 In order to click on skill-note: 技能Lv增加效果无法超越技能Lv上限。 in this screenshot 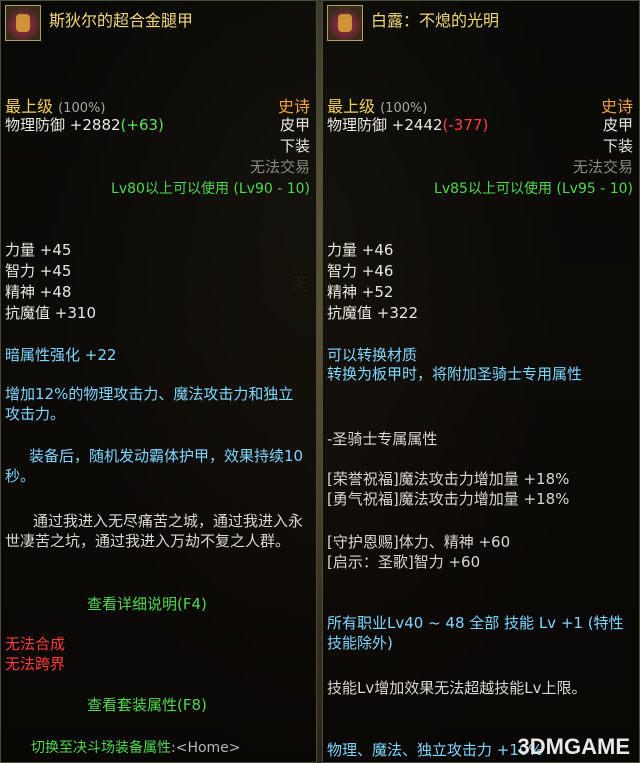, I will do `click(457, 688)`.